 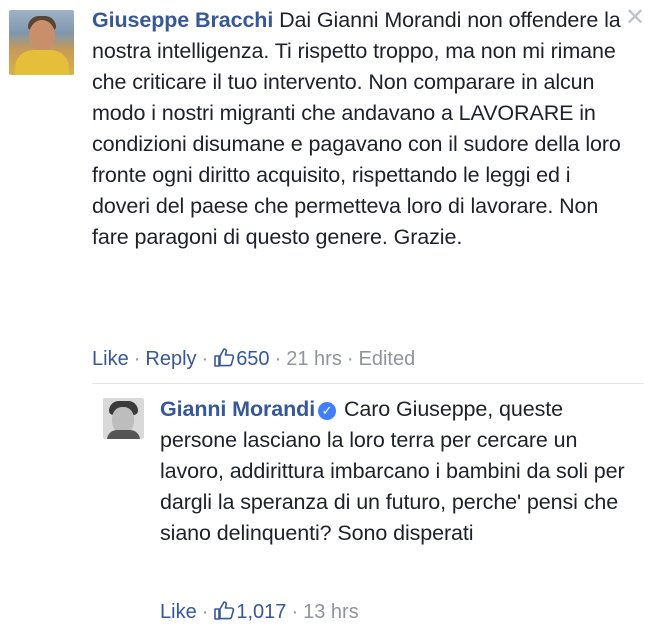 I want to click on timestamp: 13 hrs, so click(x=331, y=612).